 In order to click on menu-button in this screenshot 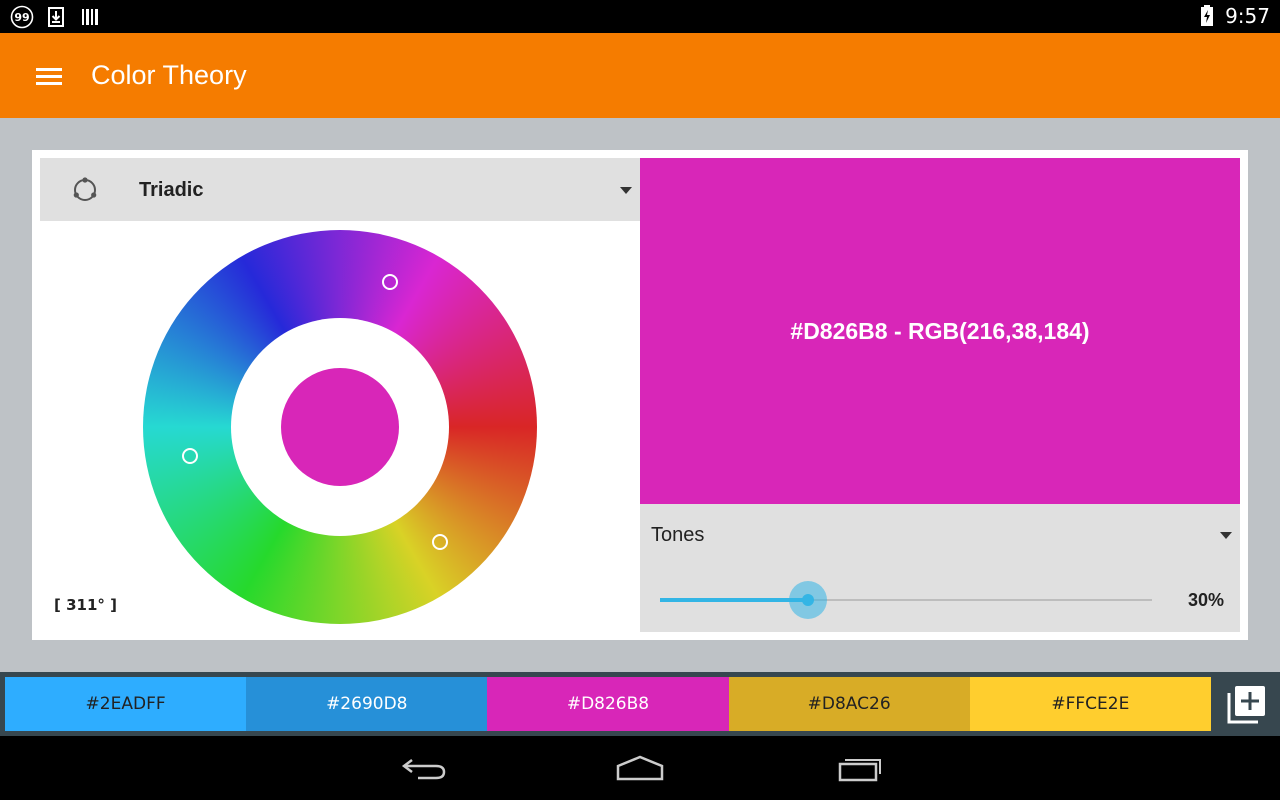, I will do `click(49, 76)`.